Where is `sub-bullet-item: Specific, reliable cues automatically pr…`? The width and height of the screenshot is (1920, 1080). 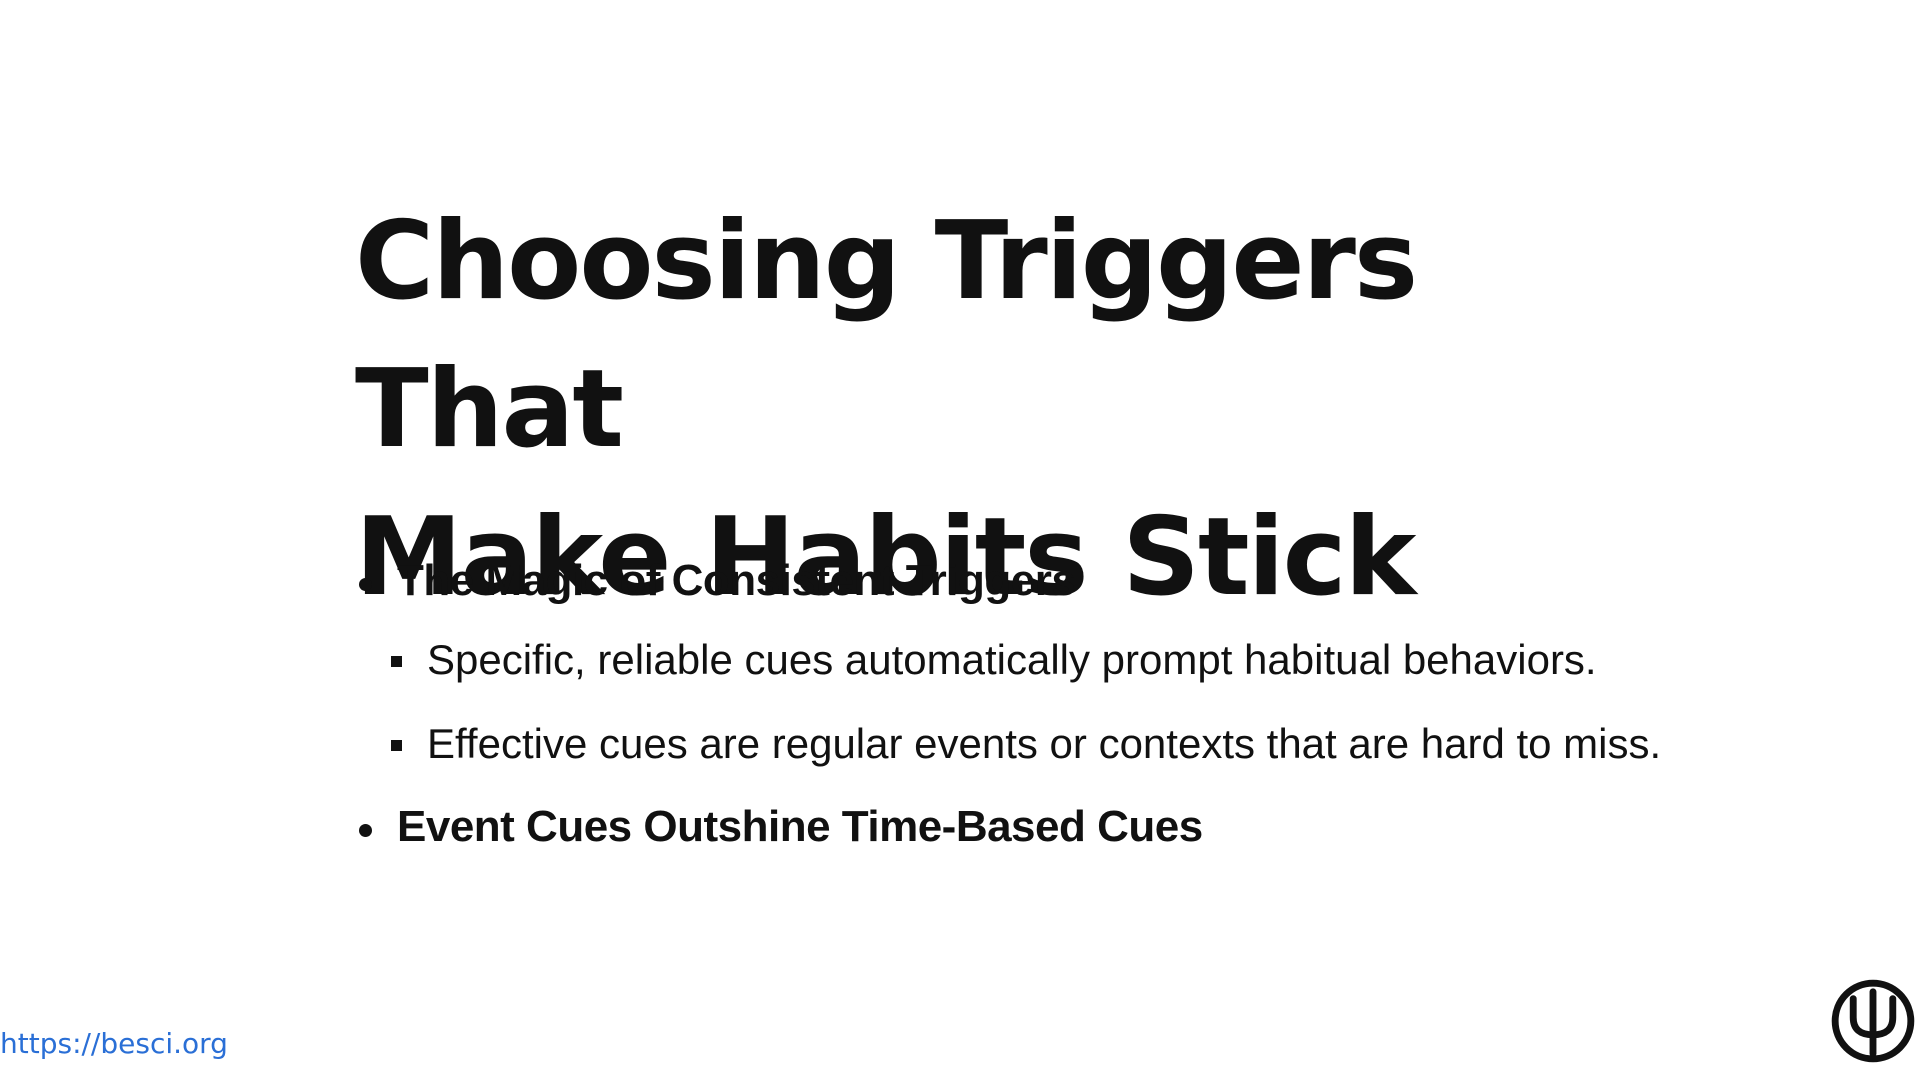 sub-bullet-item: Specific, reliable cues automatically pr… is located at coordinates (1039, 660).